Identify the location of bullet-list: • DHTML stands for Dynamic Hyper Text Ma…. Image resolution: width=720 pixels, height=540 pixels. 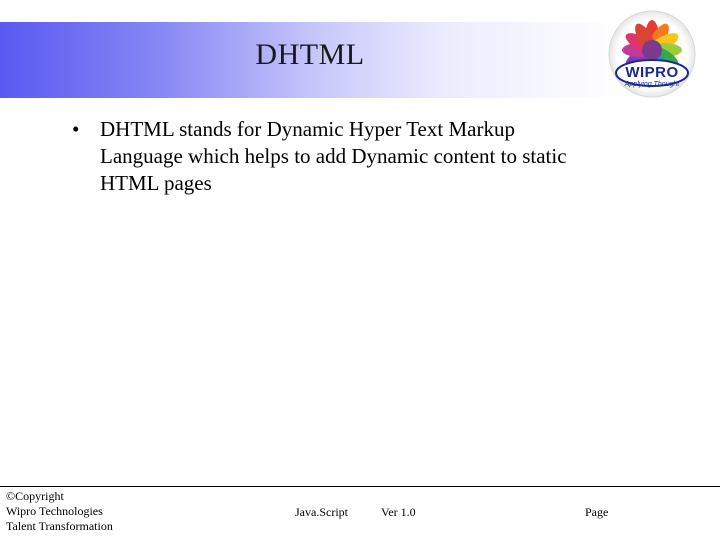
(372, 156).